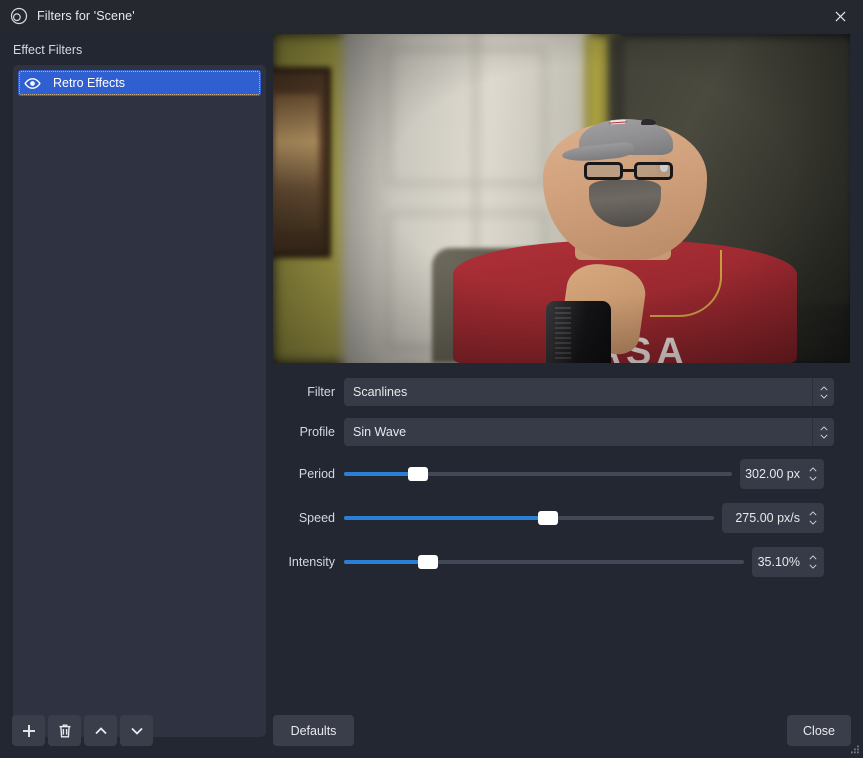 This screenshot has width=863, height=758. I want to click on speed-value: 275.00 px/s, so click(767, 518).